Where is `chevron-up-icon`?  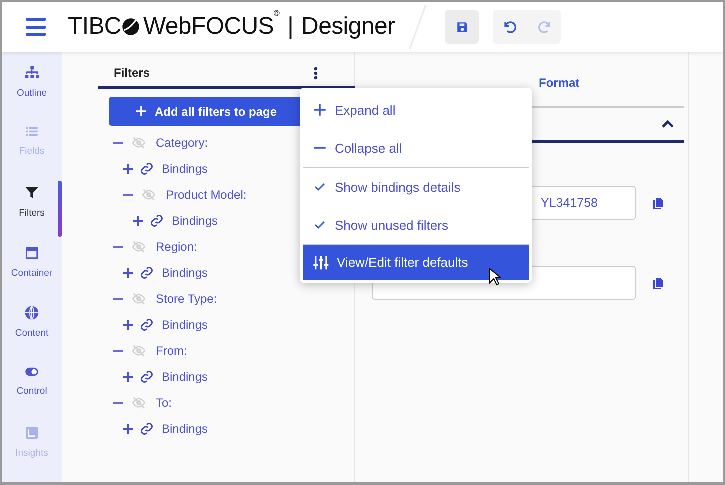 chevron-up-icon is located at coordinates (668, 124).